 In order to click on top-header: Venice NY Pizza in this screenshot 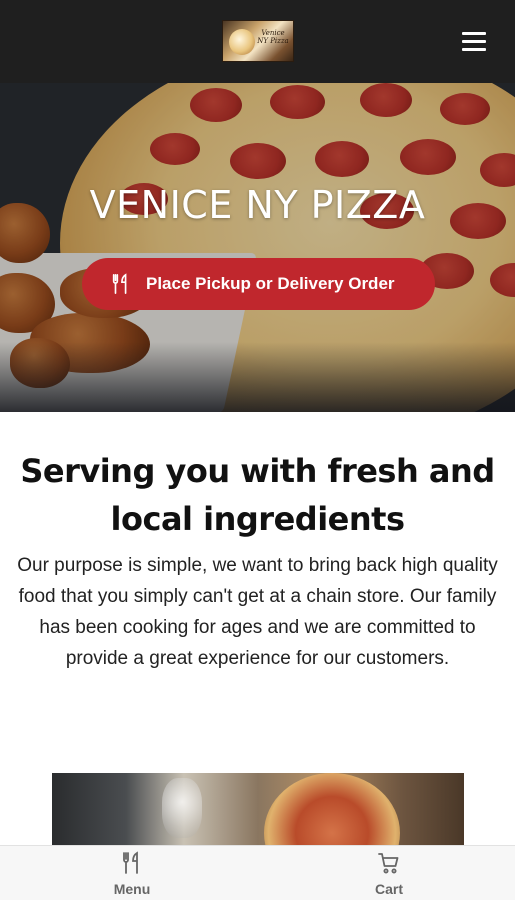, I will do `click(257, 41)`.